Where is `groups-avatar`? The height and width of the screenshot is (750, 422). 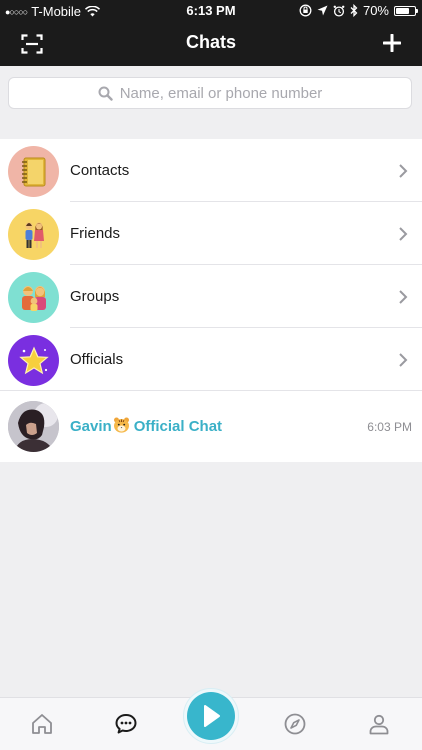 groups-avatar is located at coordinates (33, 297).